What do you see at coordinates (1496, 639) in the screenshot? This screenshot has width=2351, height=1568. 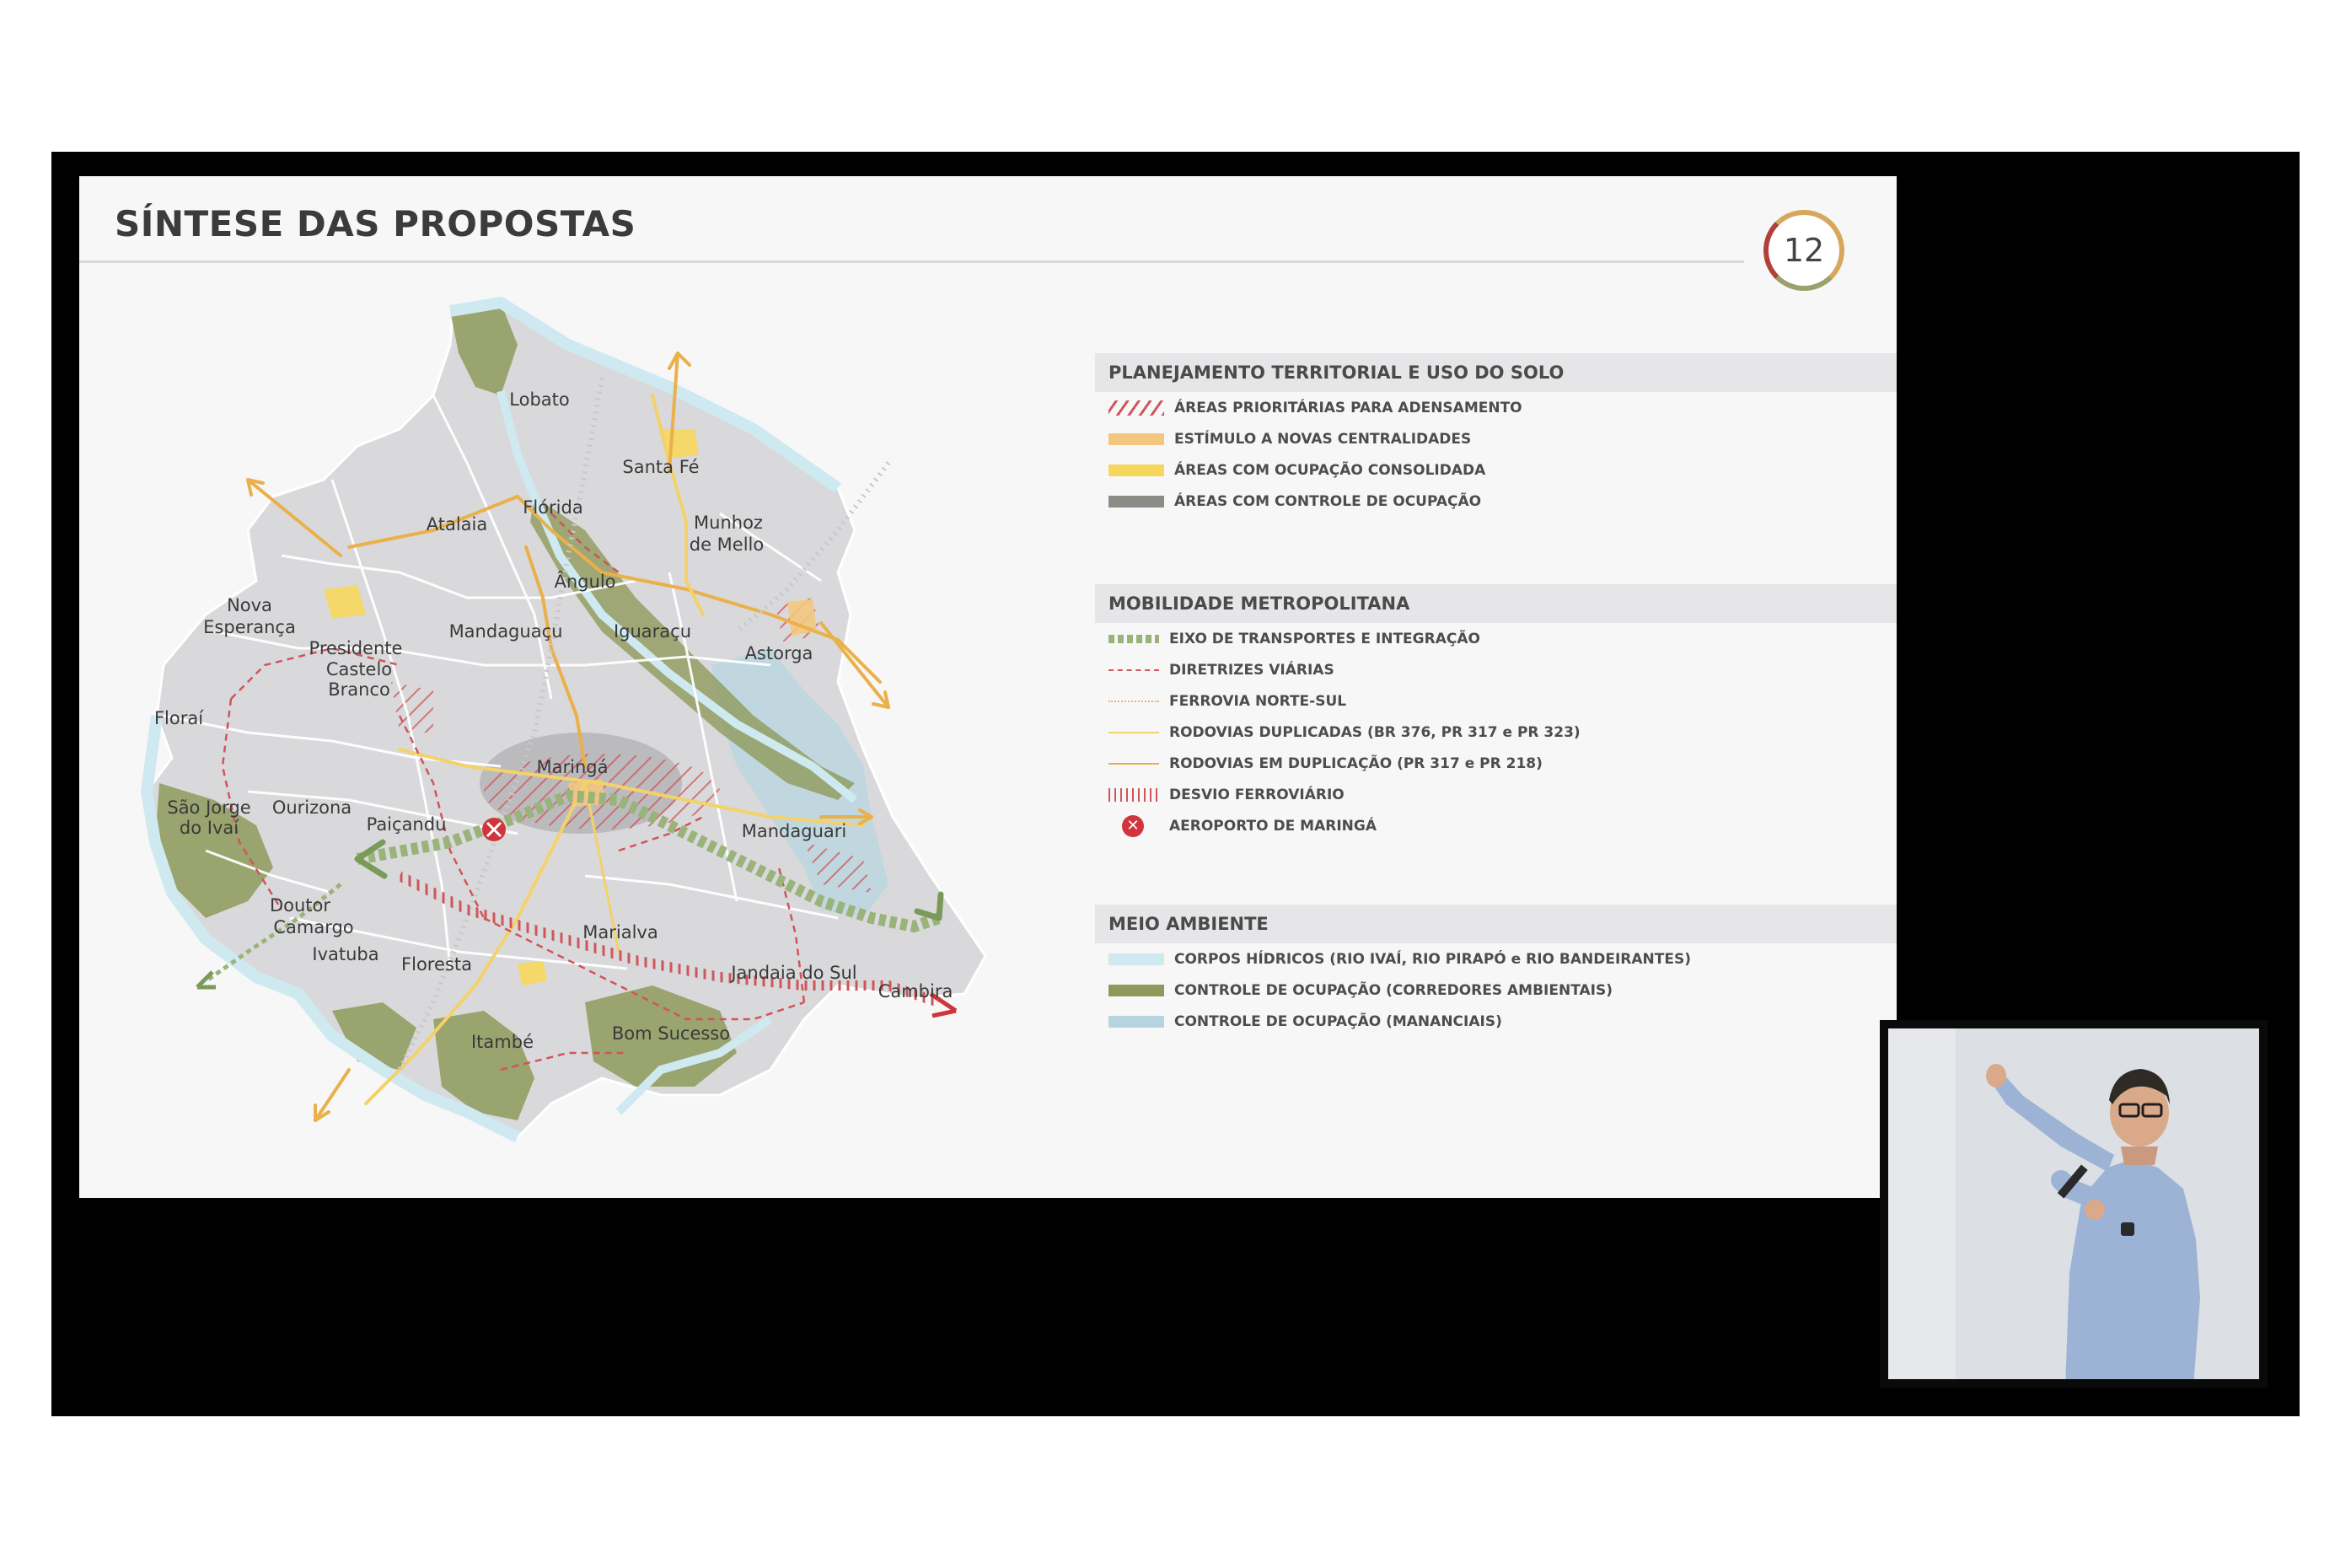 I see `legend-item: EIXO DE TRANSPORTES E INTEGRAÇÃO` at bounding box center [1496, 639].